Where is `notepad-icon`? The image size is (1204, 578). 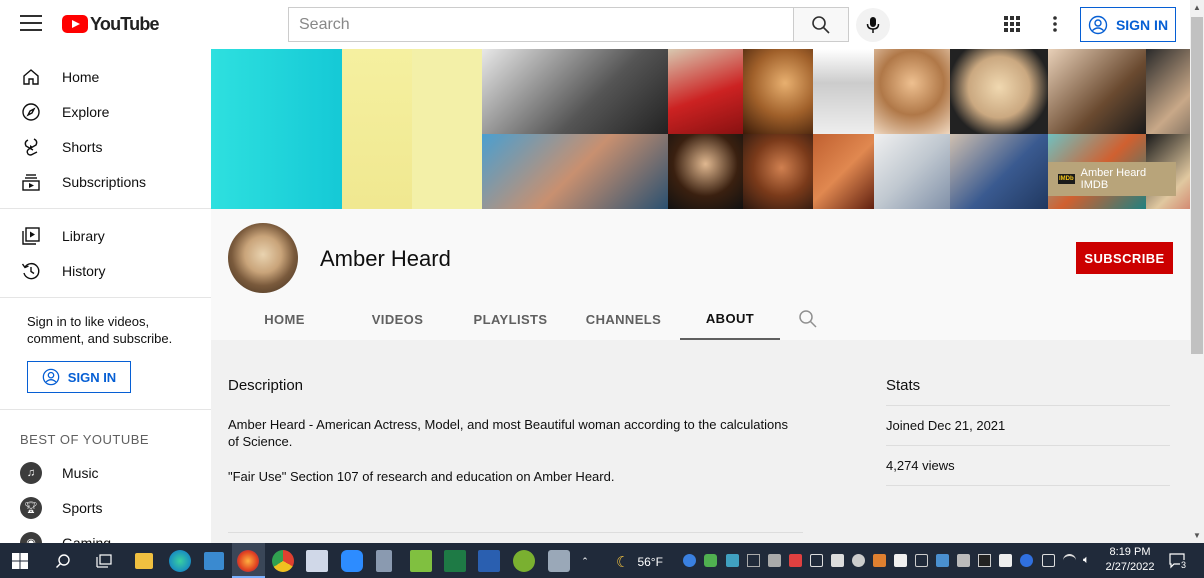
notepad-icon is located at coordinates (421, 561).